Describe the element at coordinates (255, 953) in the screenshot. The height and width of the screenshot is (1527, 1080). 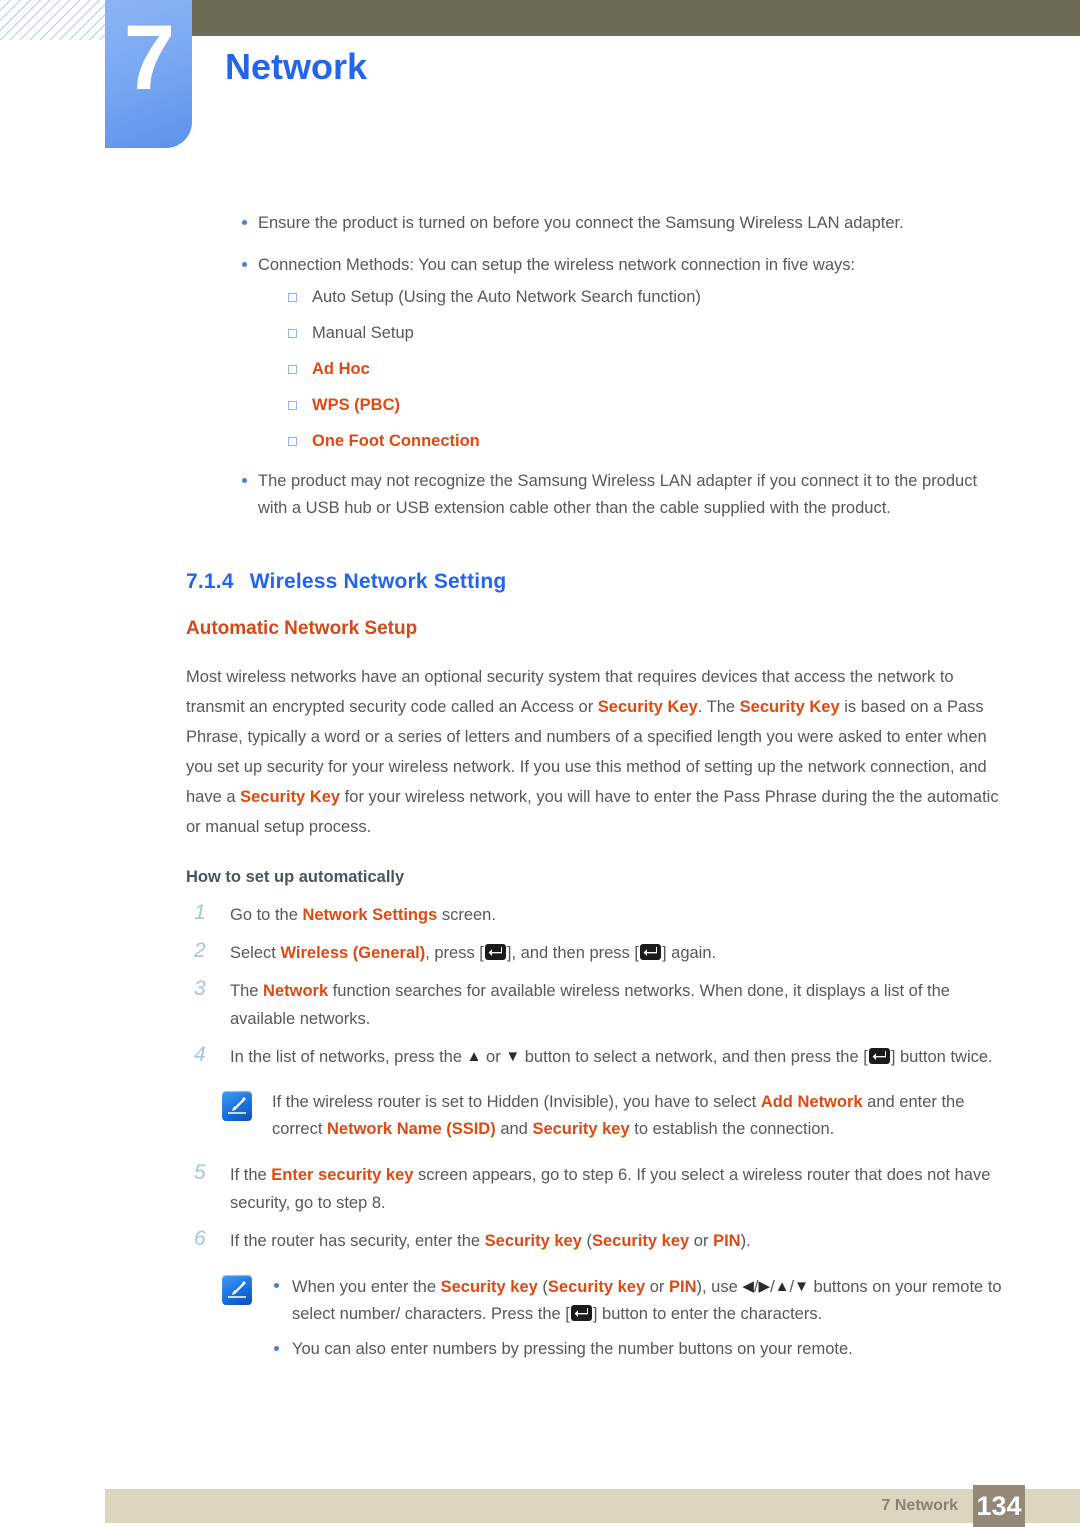
I see `text-run: Select` at that location.